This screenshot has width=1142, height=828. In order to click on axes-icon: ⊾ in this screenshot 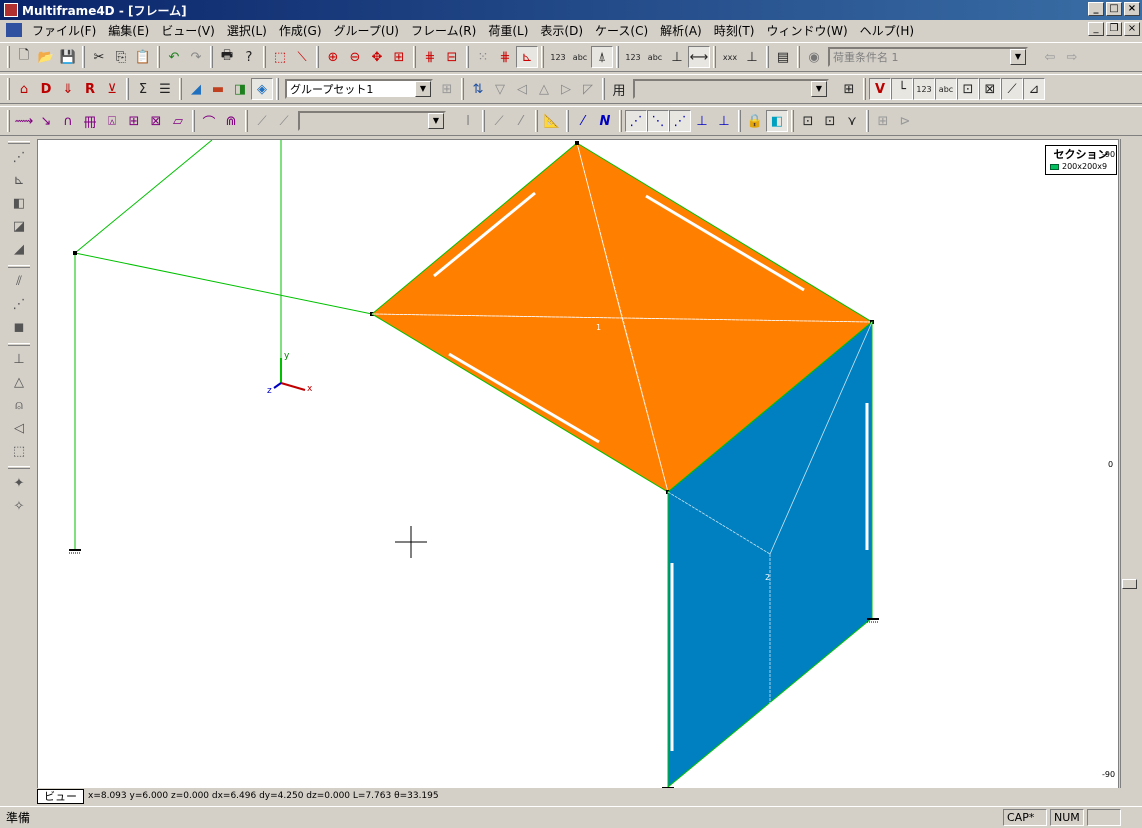, I will do `click(527, 57)`.